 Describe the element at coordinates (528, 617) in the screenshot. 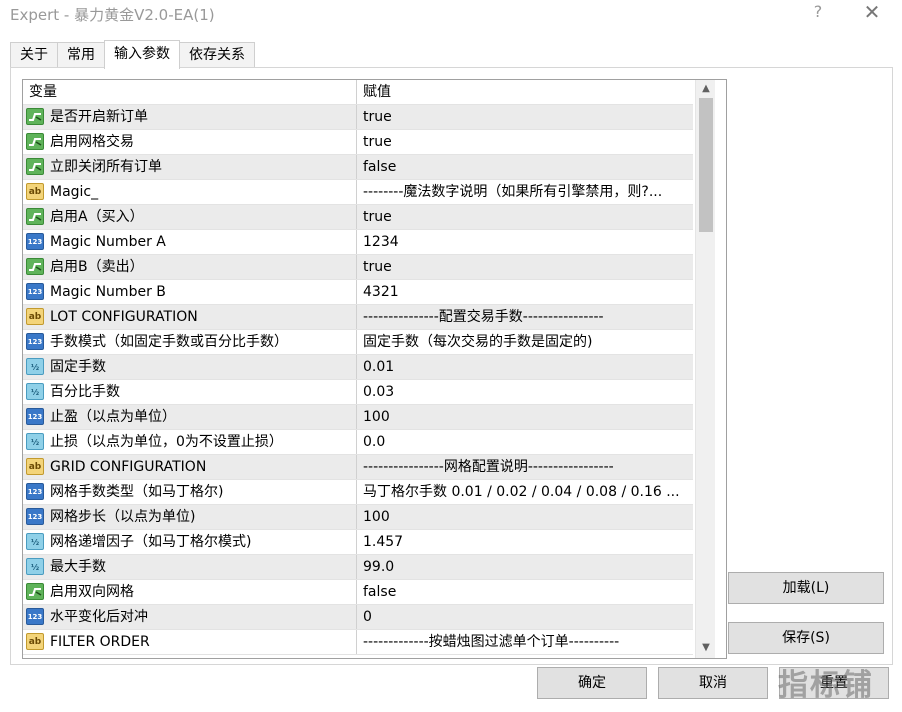

I see `value-cell: 0` at that location.